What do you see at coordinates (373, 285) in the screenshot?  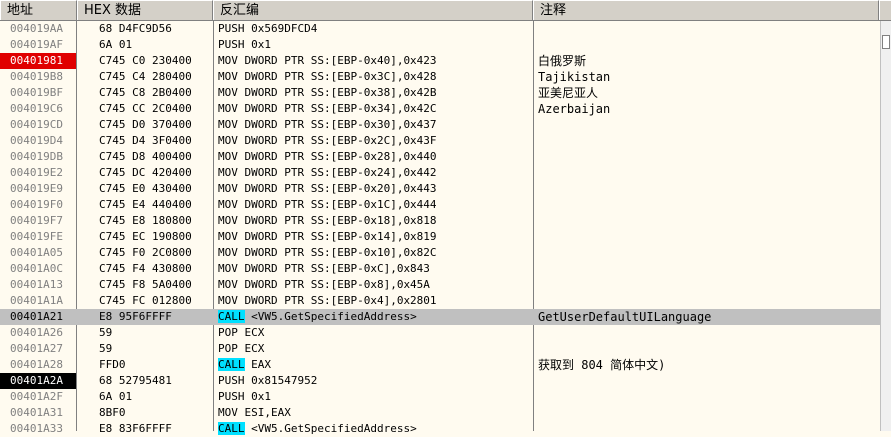 I see `disasm-cell: MOV DWORD PTR SS:[EBP-0x8],0x45A` at bounding box center [373, 285].